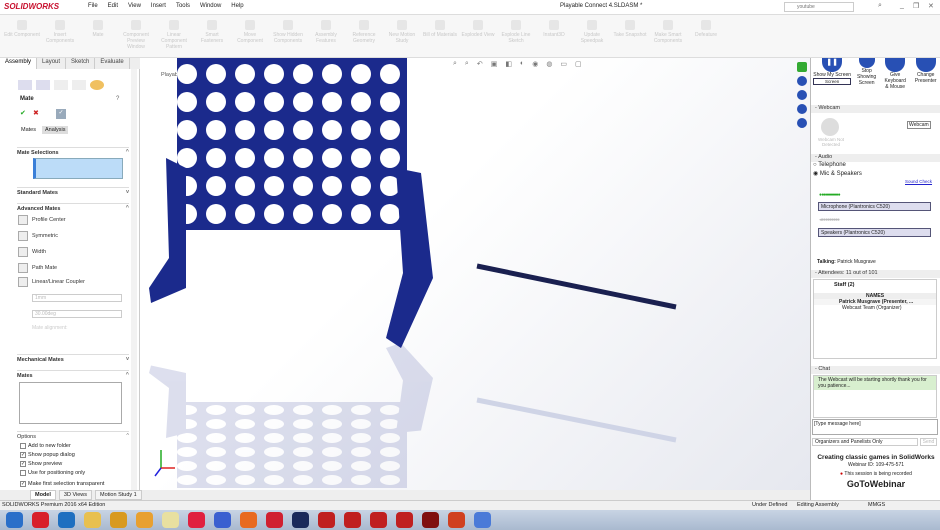 The width and height of the screenshot is (940, 530). What do you see at coordinates (402, 36) in the screenshot?
I see `ribbon-button: New Motion Study` at bounding box center [402, 36].